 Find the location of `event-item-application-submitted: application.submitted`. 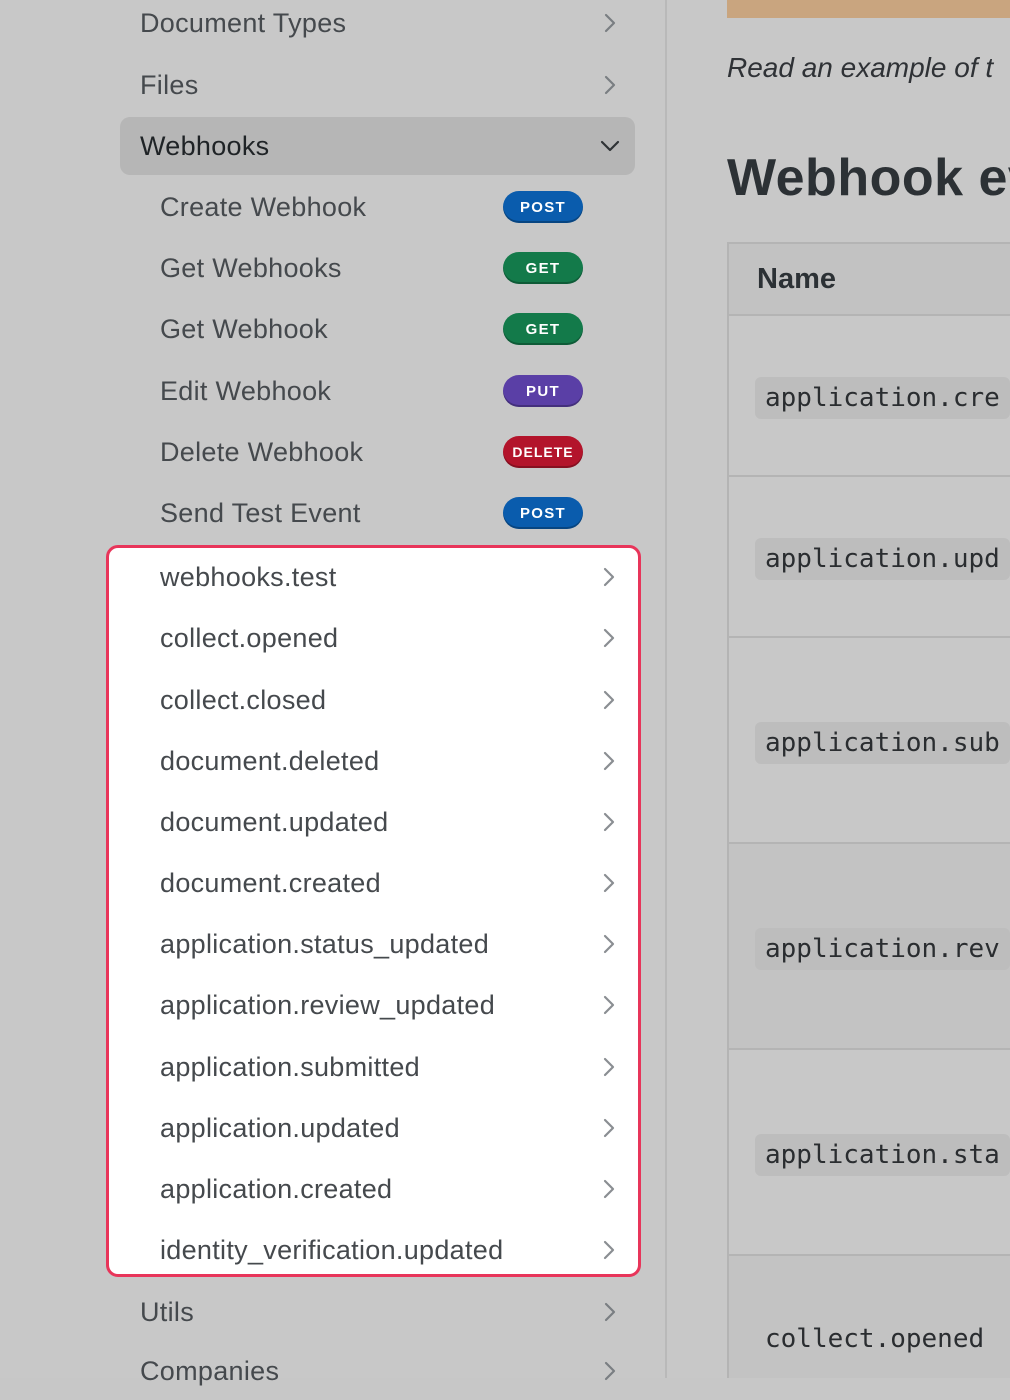

event-item-application-submitted: application.submitted is located at coordinates (400, 1067).